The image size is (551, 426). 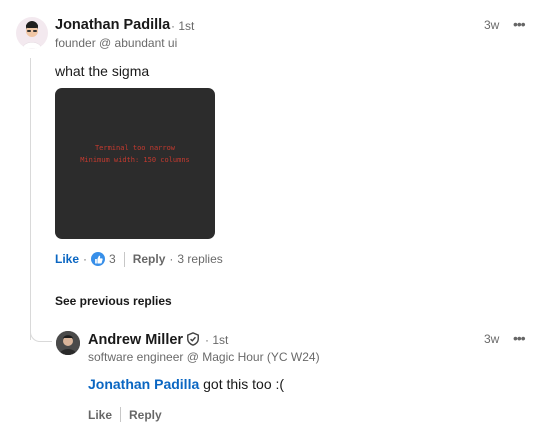 I want to click on reply-author-name: Andrew Miller, so click(x=135, y=340).